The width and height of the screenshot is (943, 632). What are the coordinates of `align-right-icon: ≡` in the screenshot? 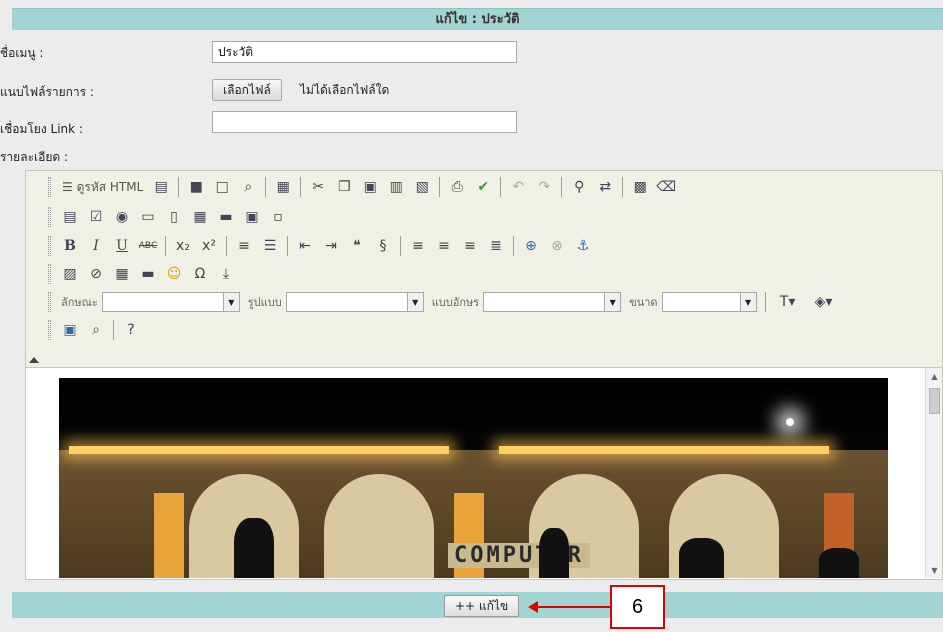 It's located at (470, 246).